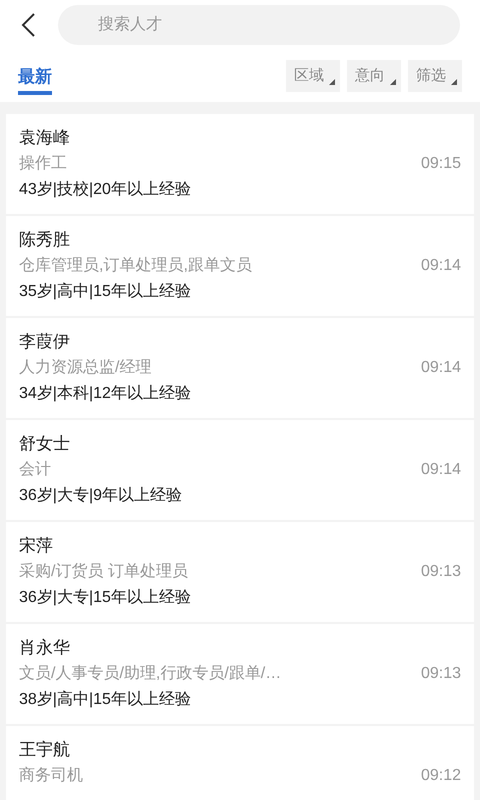 The image size is (480, 800). What do you see at coordinates (45, 342) in the screenshot?
I see `candidate-name: 李葭伊` at bounding box center [45, 342].